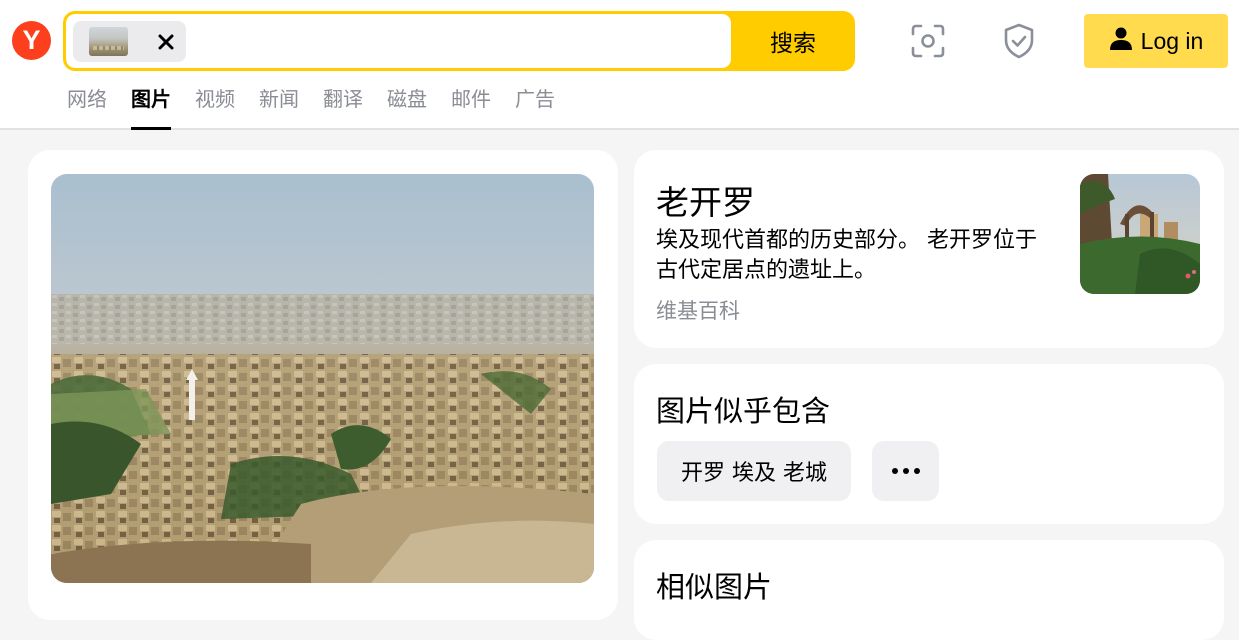 The image size is (1239, 640). What do you see at coordinates (929, 590) in the screenshot?
I see `similar-images-card: 相似图片` at bounding box center [929, 590].